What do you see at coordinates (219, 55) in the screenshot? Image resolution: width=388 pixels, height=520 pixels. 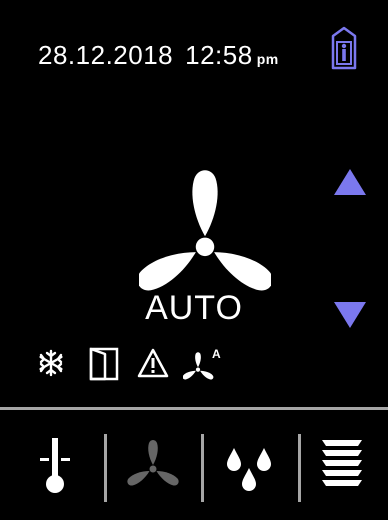 I see `time-text: 12:58` at bounding box center [219, 55].